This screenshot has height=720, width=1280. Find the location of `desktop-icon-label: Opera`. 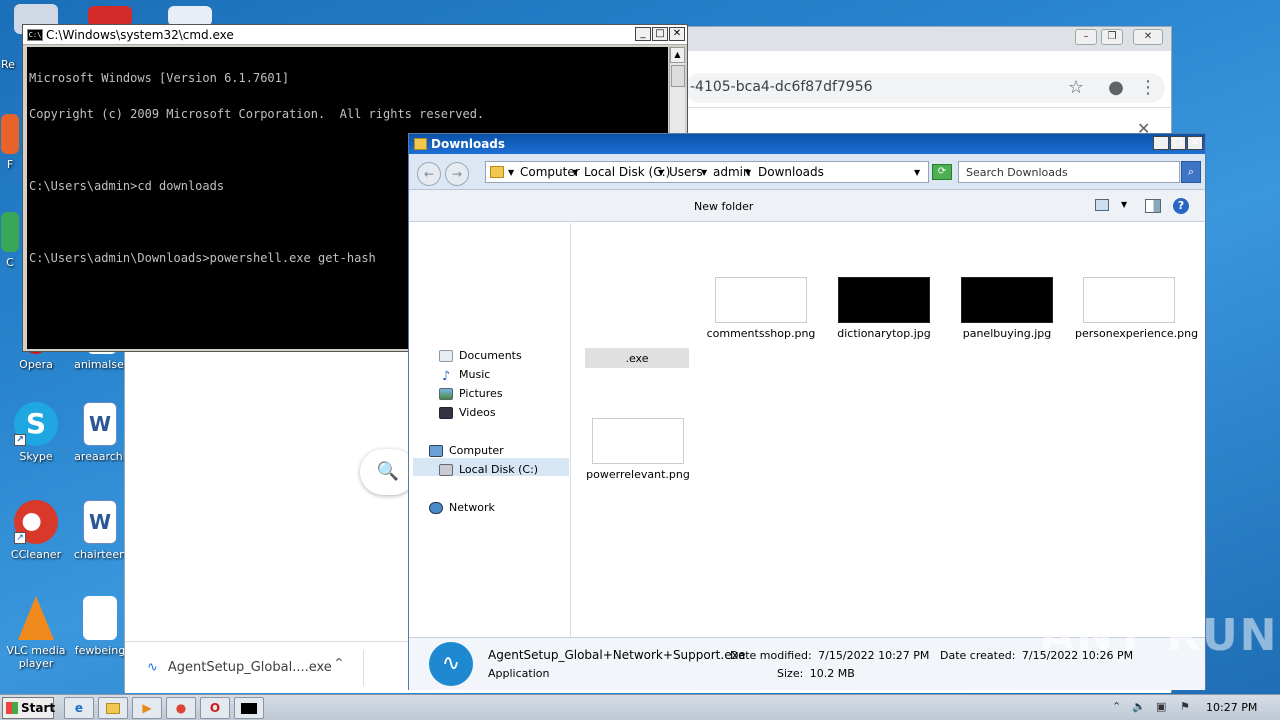

desktop-icon-label: Opera is located at coordinates (36, 364).